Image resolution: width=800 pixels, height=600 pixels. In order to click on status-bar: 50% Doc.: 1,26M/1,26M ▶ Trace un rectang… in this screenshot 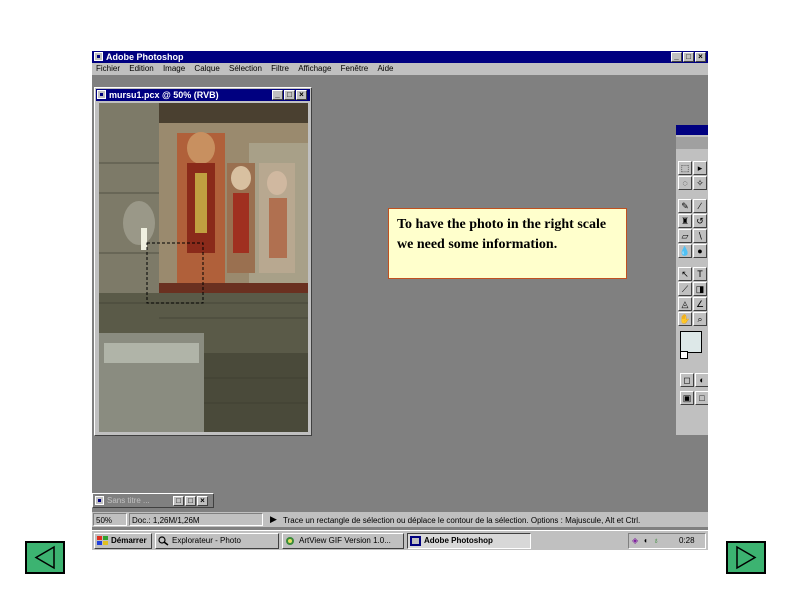, I will do `click(400, 519)`.